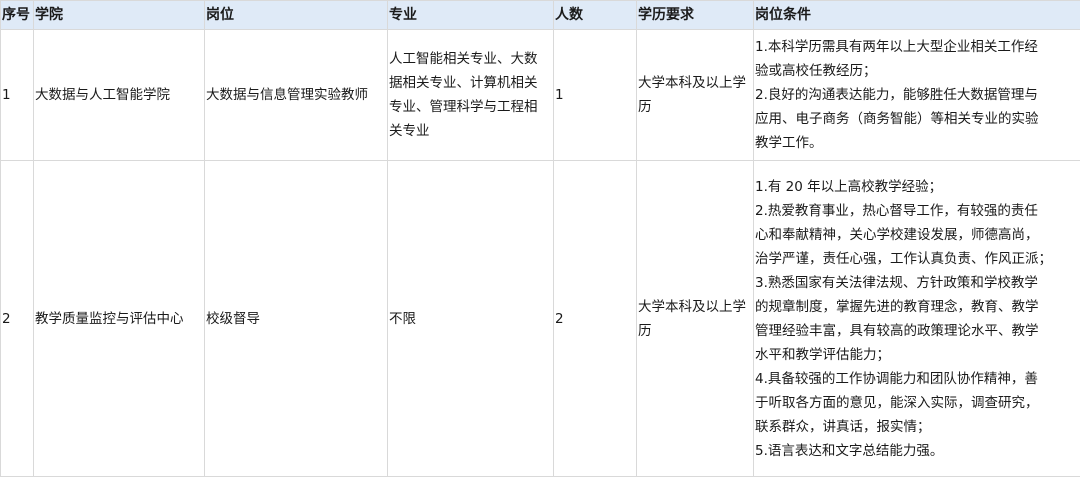  I want to click on cell-no: 2, so click(17, 318).